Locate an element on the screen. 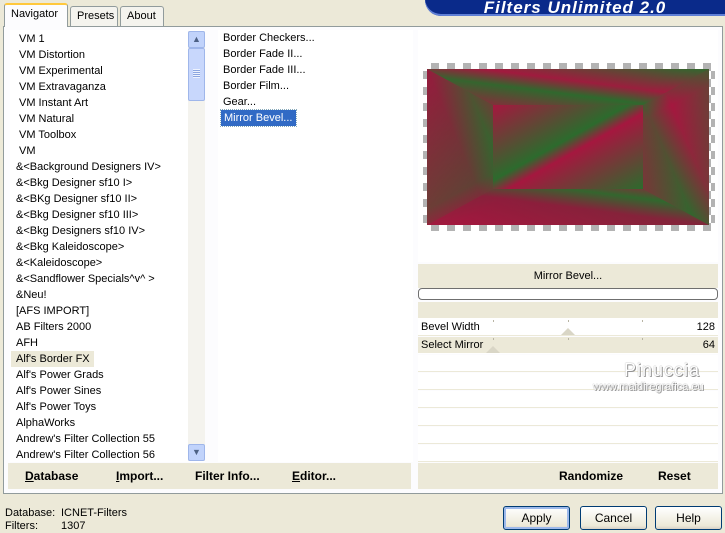  mirror-bevel-preview-graphic is located at coordinates (568, 147).